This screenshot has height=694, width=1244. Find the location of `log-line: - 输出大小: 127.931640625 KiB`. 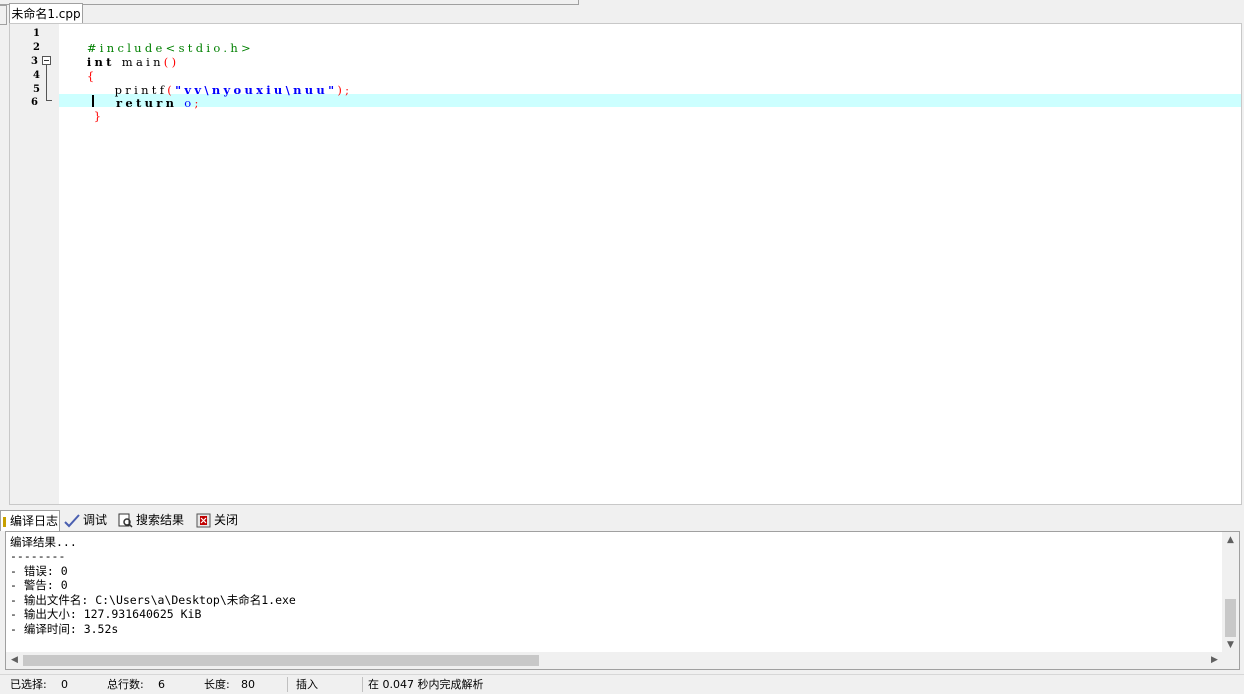

log-line: - 输出大小: 127.931640625 KiB is located at coordinates (106, 614).